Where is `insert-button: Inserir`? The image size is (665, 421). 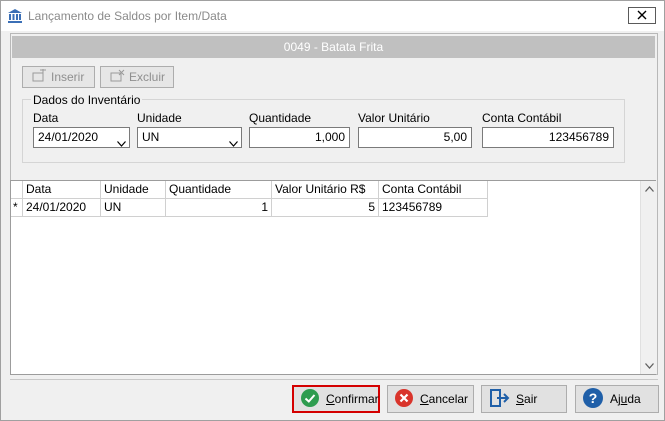
insert-button: Inserir is located at coordinates (58, 77).